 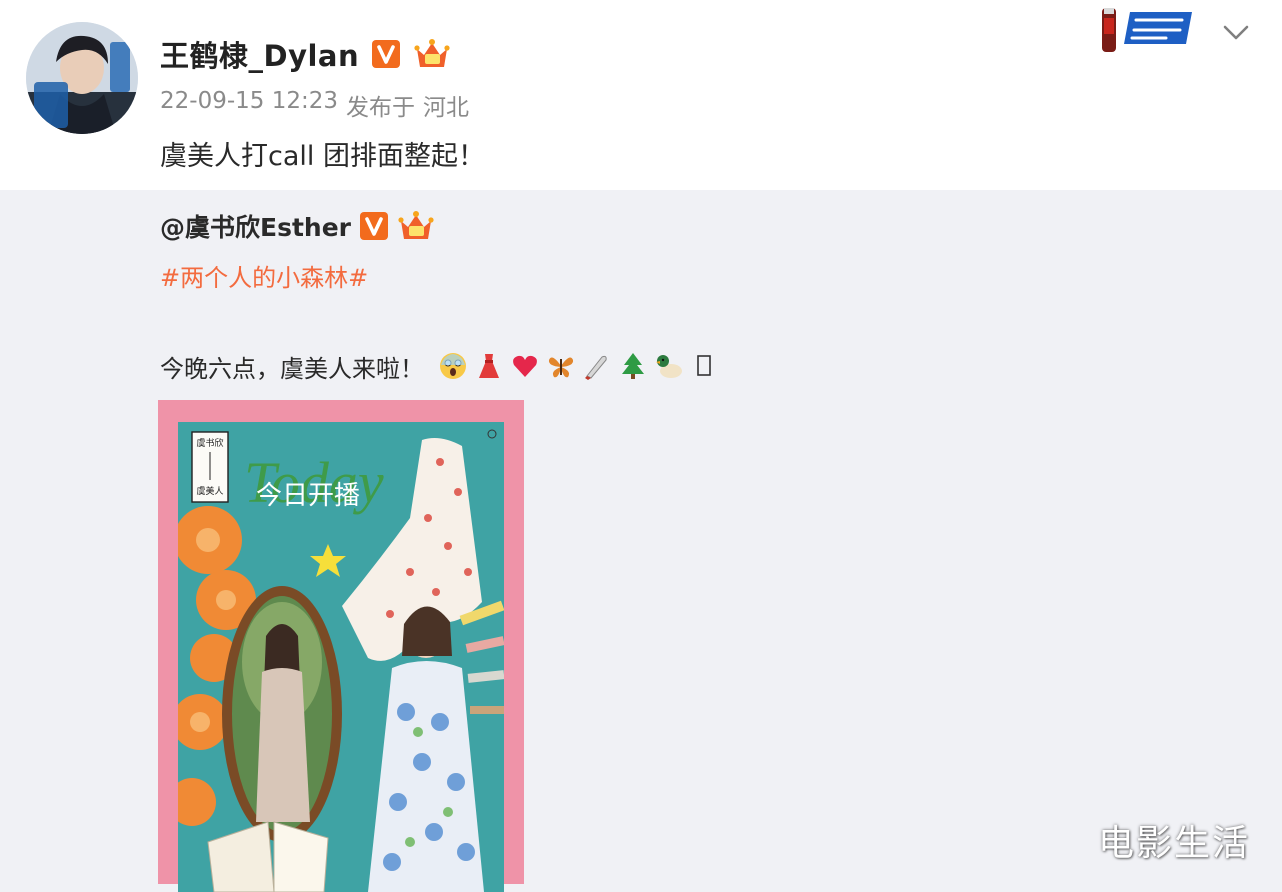 What do you see at coordinates (633, 366) in the screenshot?
I see `tree-icon` at bounding box center [633, 366].